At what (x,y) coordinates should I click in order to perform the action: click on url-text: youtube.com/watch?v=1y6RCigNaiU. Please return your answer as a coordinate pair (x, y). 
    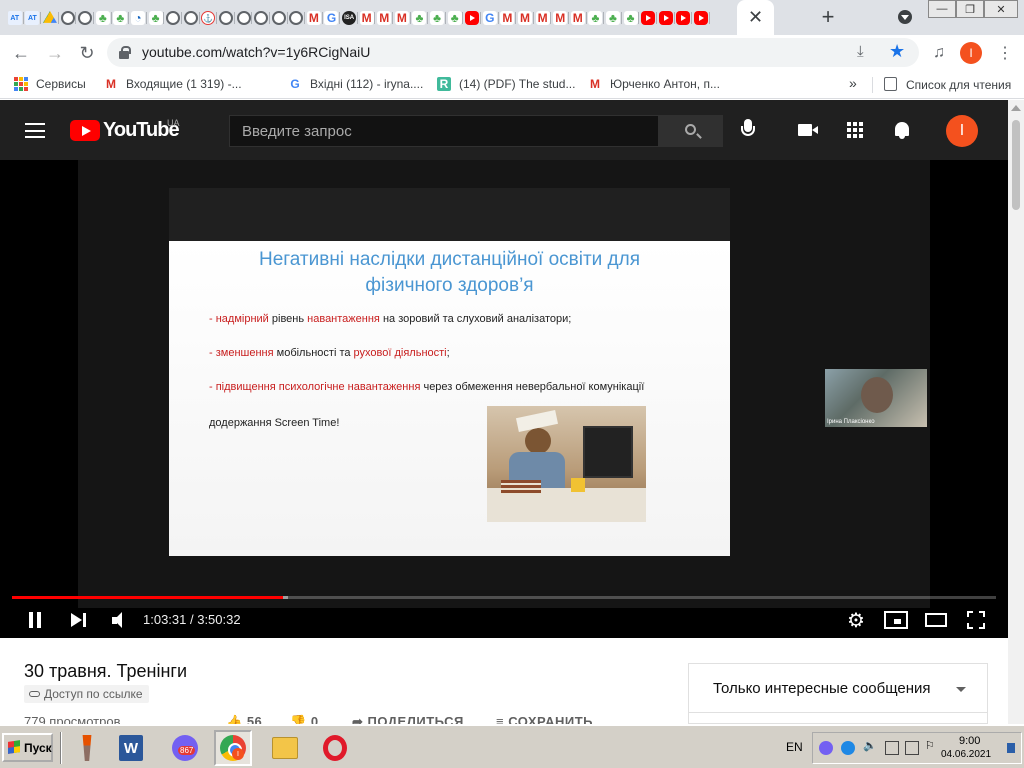
    Looking at the image, I should click on (256, 52).